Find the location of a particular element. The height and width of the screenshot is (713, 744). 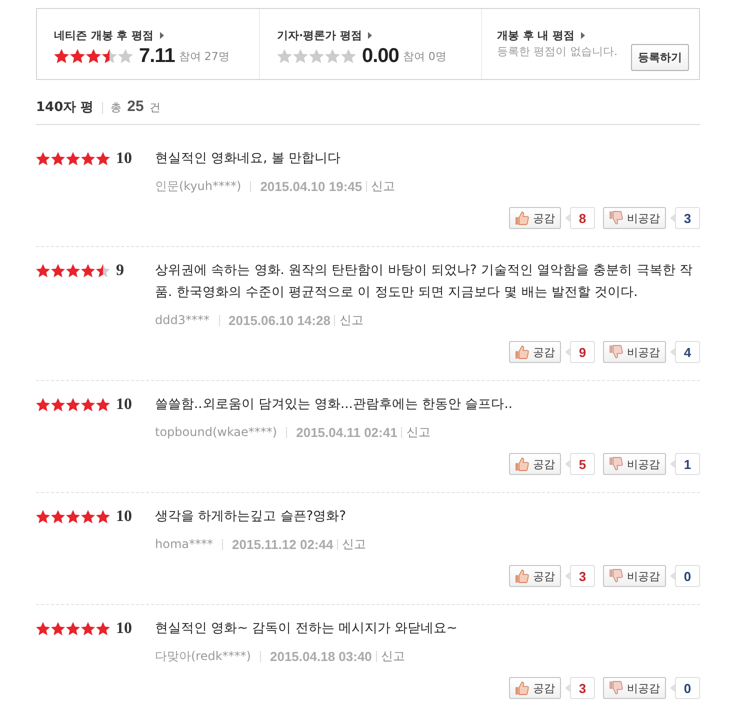

review-text: 상위권에 속하는 영화. 원작의 탄탄함이 바탕이 되었나? 기술적인 열악함을 충분히 극복한 작품. 한국영화의 수준이 평균적으로 이 정도만 되면 지금보다 몇 배는 발전할 것이다. is located at coordinates (424, 282).